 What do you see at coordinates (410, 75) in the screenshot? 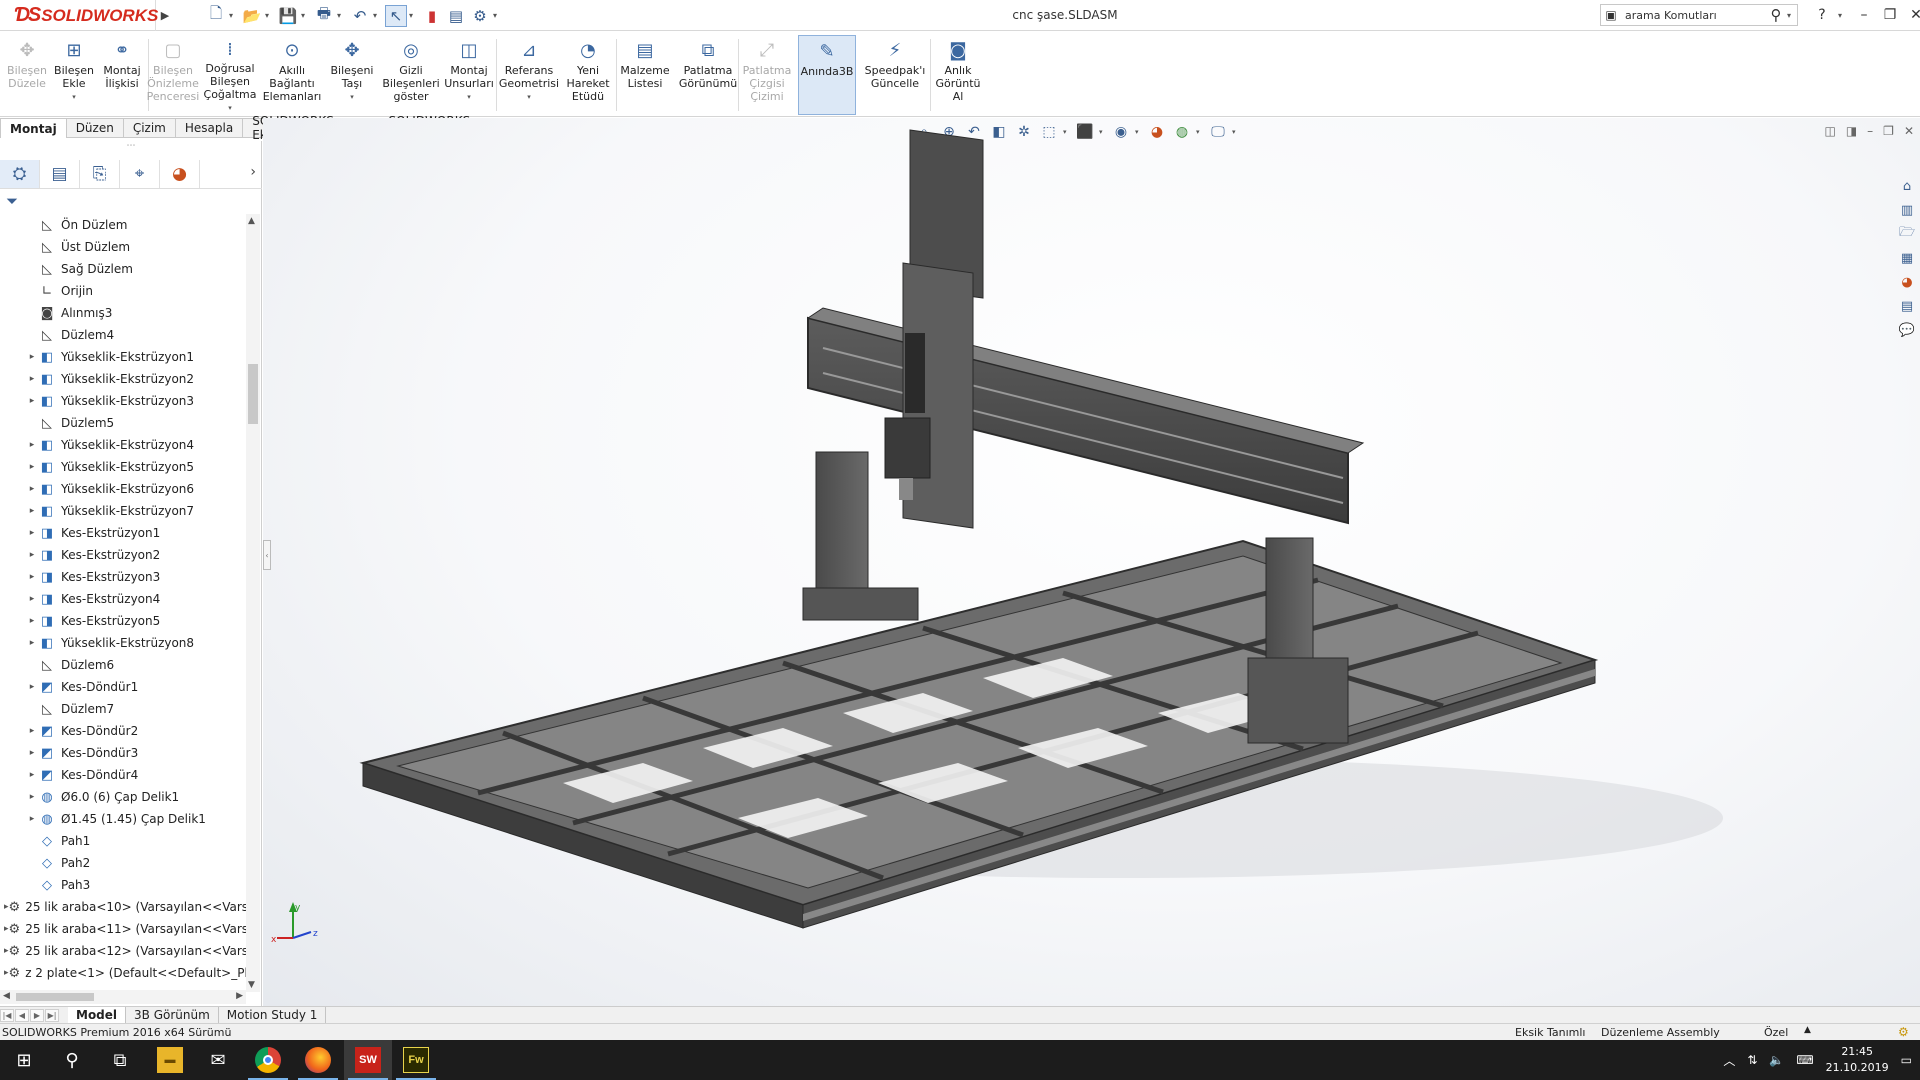
I see `ribbon-button-show-hidden: ◎ Gizli Bileşenleri göster` at bounding box center [410, 75].